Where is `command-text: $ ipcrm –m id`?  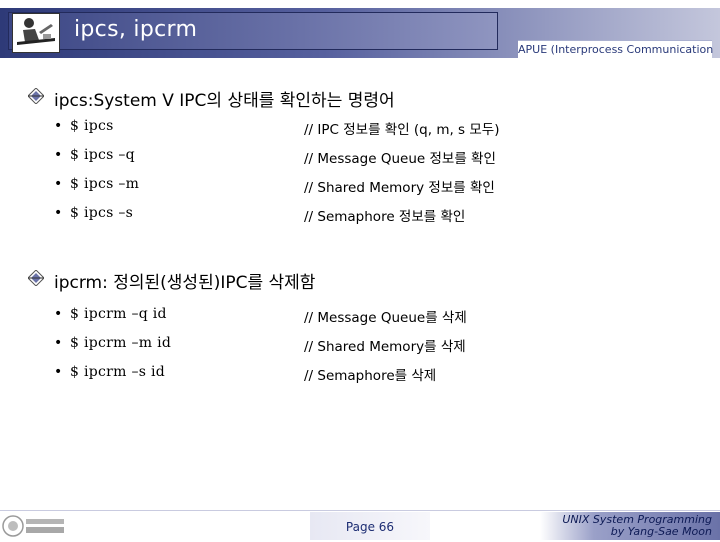 command-text: $ ipcrm –m id is located at coordinates (121, 343).